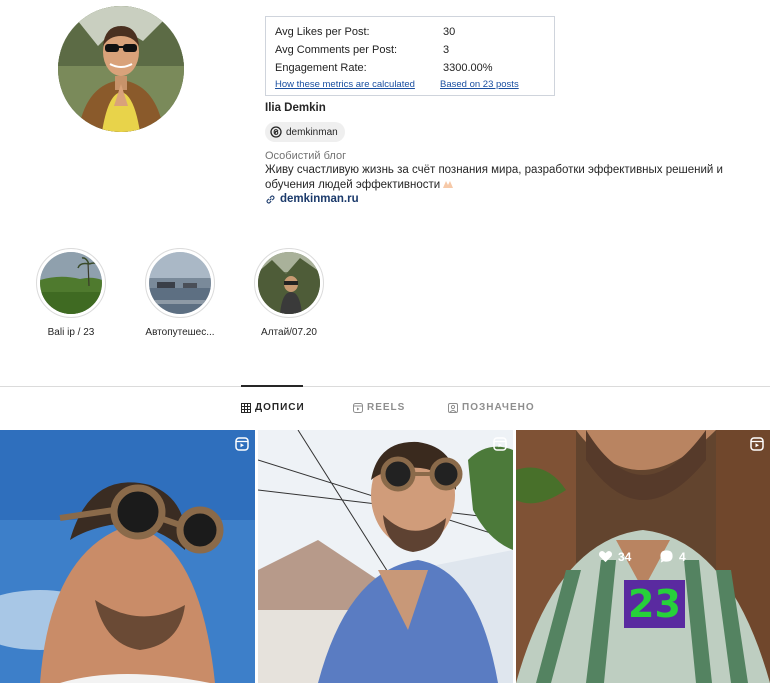 The width and height of the screenshot is (770, 683). I want to click on hands-emoji-icon, so click(448, 184).